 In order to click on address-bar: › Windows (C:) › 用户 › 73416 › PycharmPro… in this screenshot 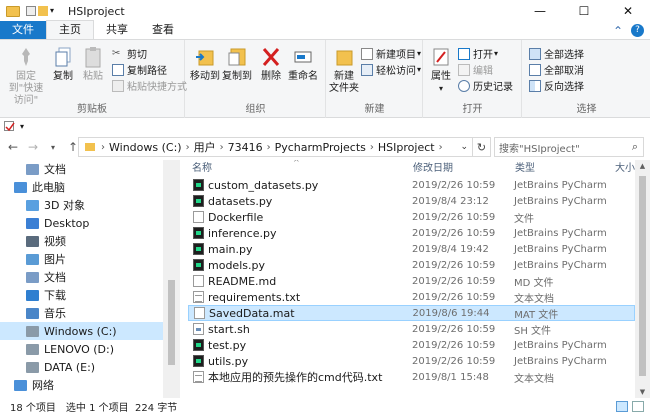, I will do `click(275, 147)`.